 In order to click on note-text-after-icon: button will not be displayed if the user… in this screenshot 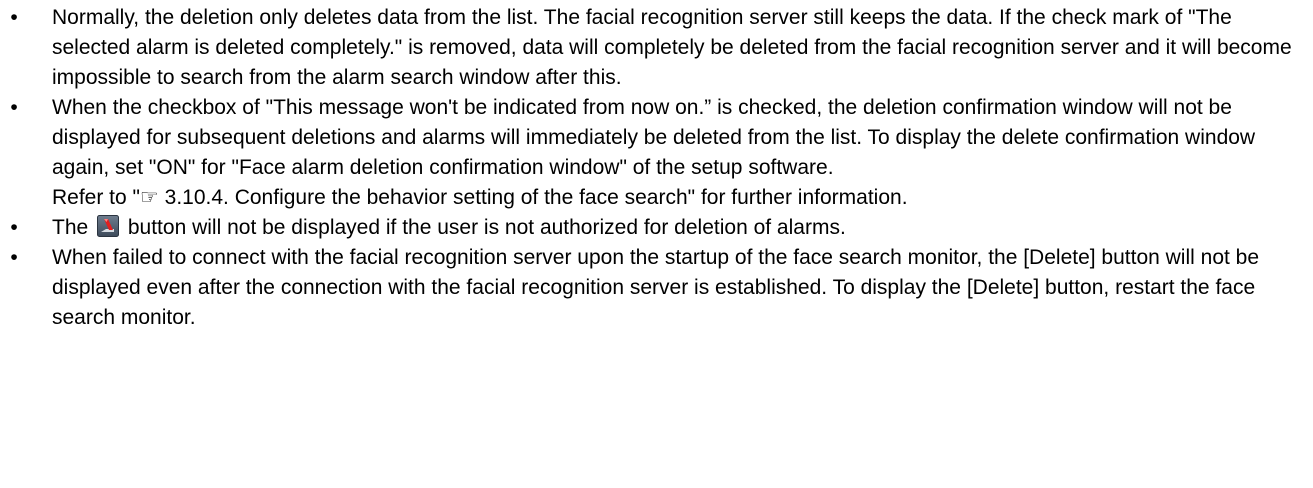, I will do `click(484, 227)`.